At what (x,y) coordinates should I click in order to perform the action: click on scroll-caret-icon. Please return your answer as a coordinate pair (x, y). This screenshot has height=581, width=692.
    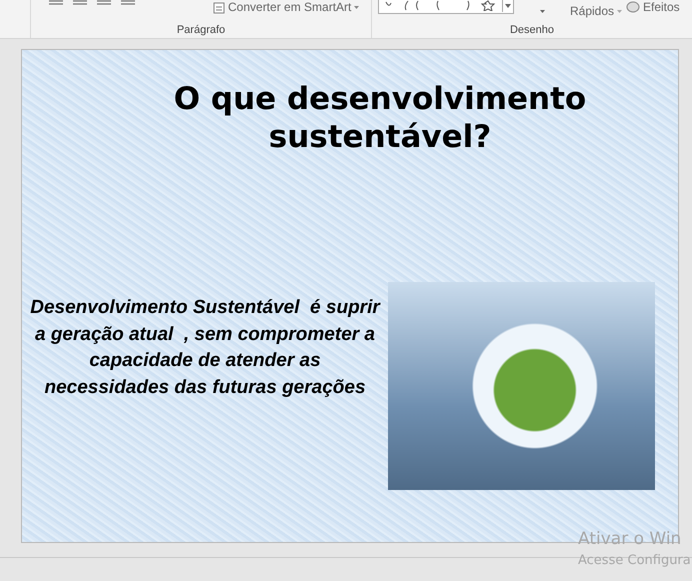
    Looking at the image, I should click on (507, 6).